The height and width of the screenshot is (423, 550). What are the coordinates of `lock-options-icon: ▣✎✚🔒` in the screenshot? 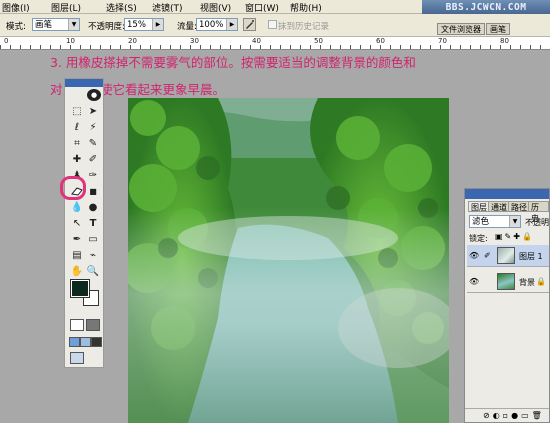 It's located at (514, 236).